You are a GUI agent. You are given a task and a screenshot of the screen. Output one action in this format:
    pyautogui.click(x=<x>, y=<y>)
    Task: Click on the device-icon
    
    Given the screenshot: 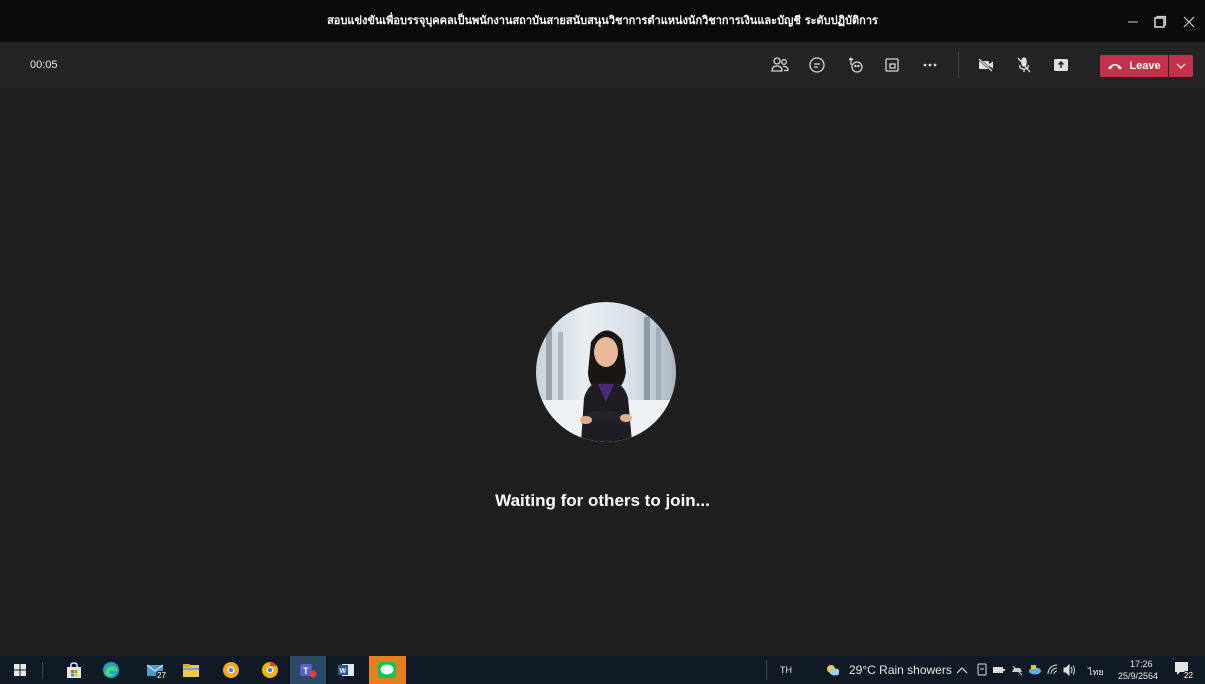 What is the action you would take?
    pyautogui.click(x=982, y=670)
    